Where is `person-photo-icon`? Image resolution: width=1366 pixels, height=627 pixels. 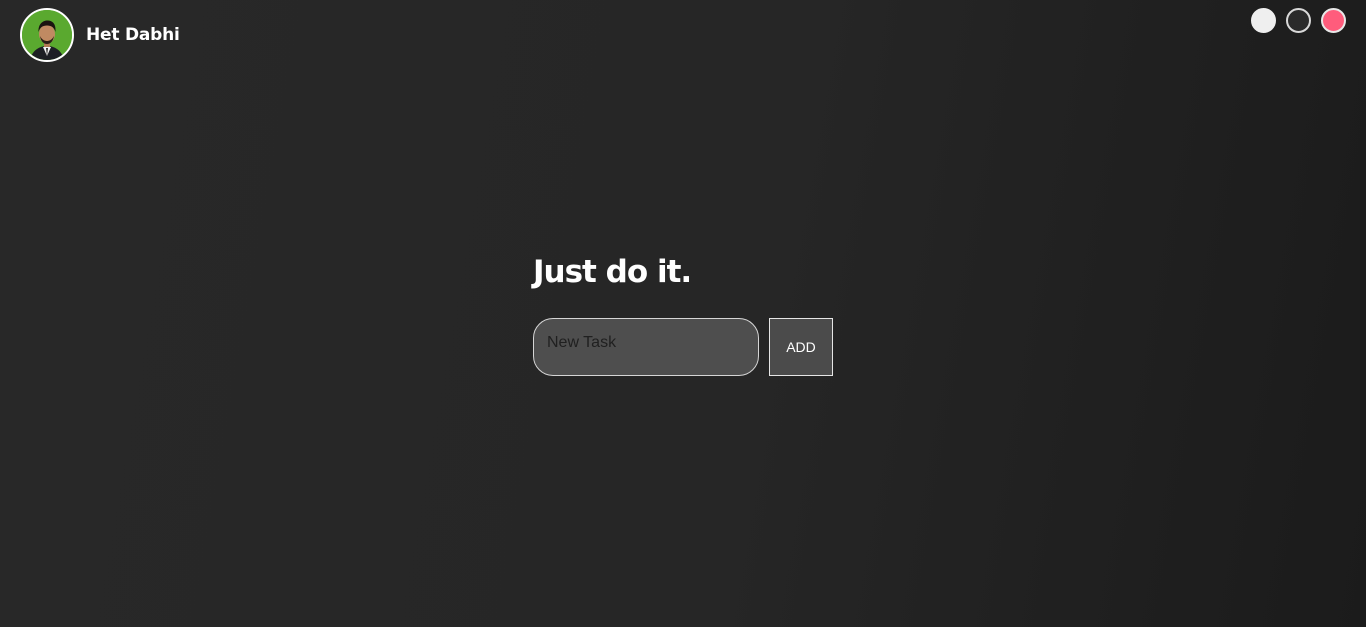 person-photo-icon is located at coordinates (47, 35).